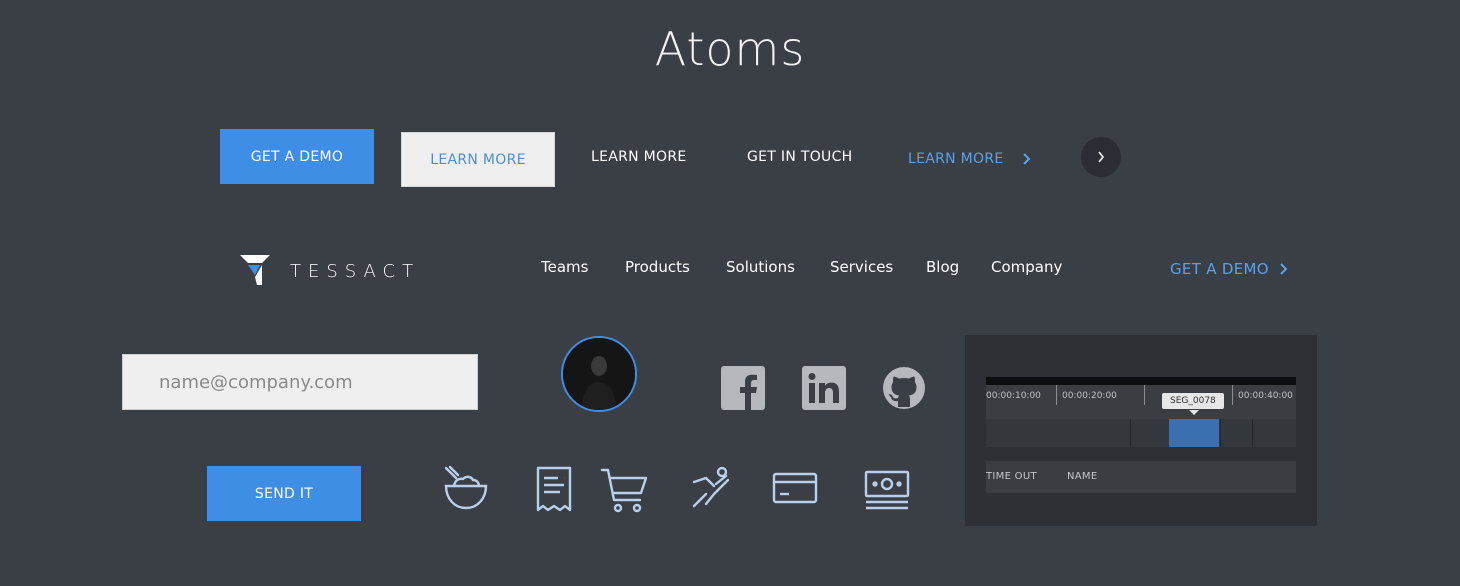 This screenshot has width=1460, height=586. I want to click on tick-label: 00:00:40:00, so click(1265, 396).